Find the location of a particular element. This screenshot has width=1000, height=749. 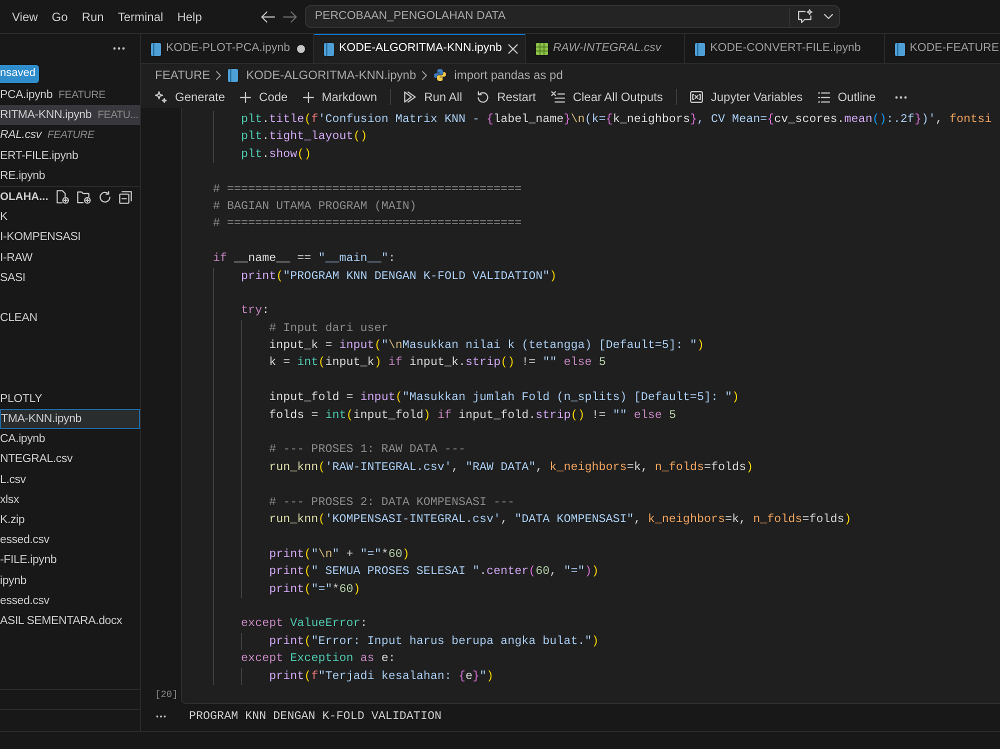

toolbar-button: Outline is located at coordinates (847, 97).